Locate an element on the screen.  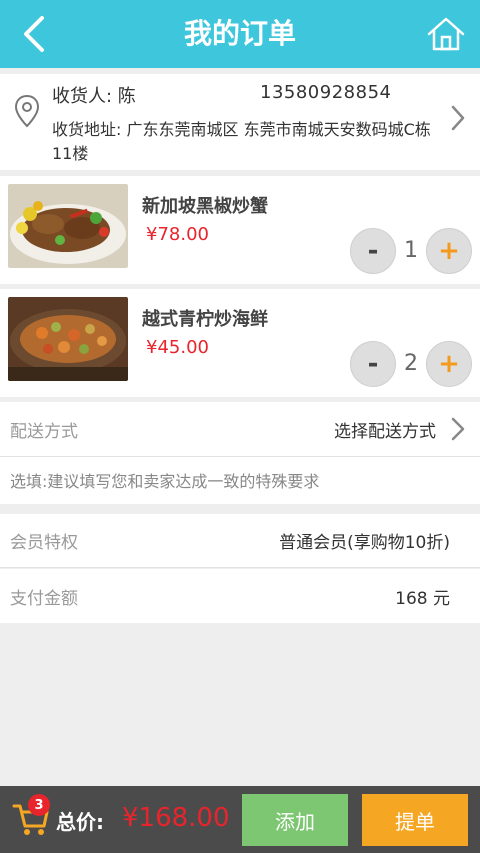
order-note-row is located at coordinates (240, 480).